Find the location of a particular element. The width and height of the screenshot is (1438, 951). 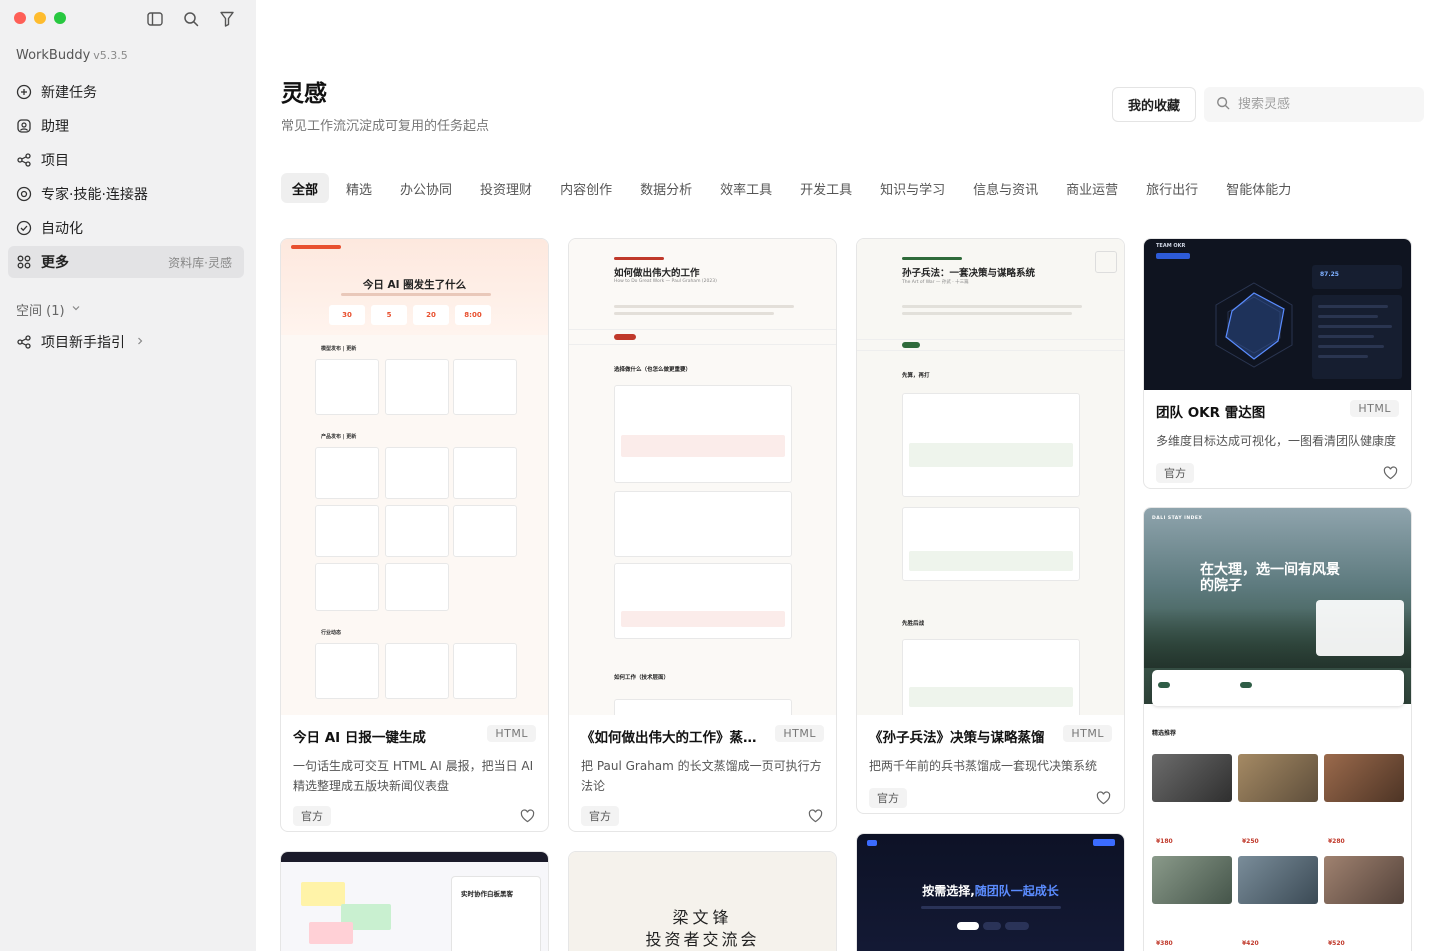

filter-icon is located at coordinates (227, 19).